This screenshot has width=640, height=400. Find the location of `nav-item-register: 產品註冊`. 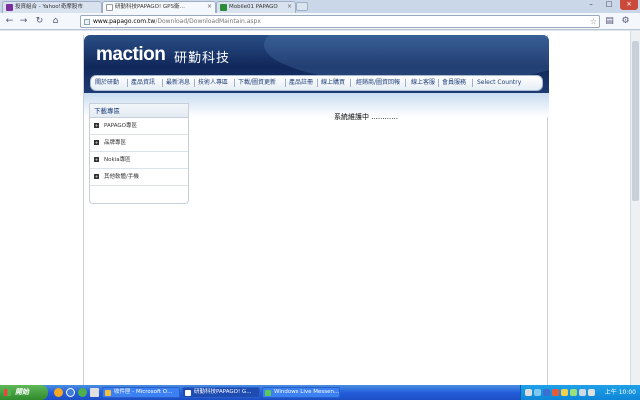

nav-item-register: 產品註冊 is located at coordinates (301, 83).